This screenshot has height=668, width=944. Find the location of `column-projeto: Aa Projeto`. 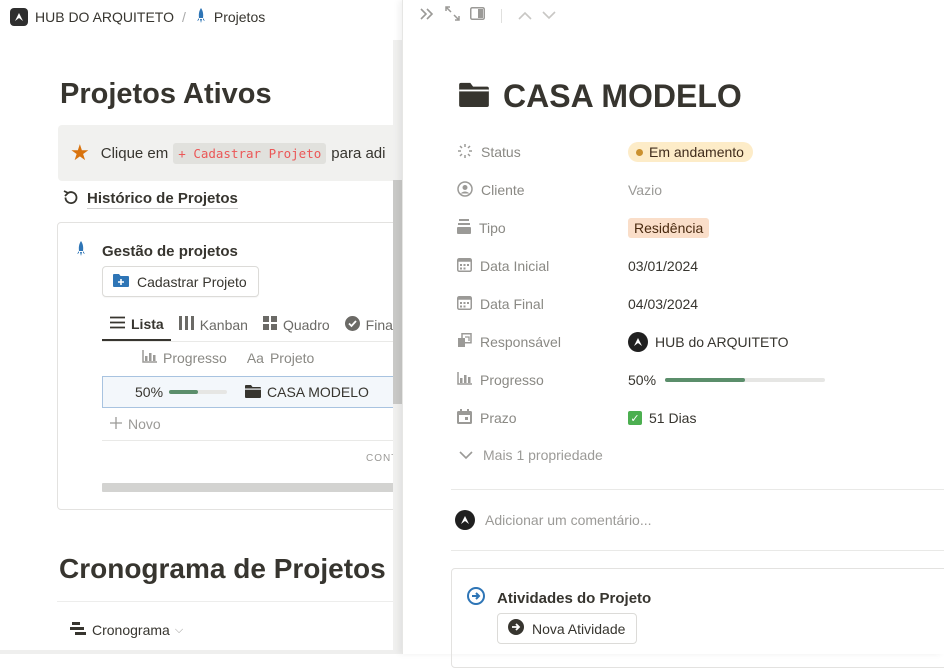

column-projeto: Aa Projeto is located at coordinates (280, 358).